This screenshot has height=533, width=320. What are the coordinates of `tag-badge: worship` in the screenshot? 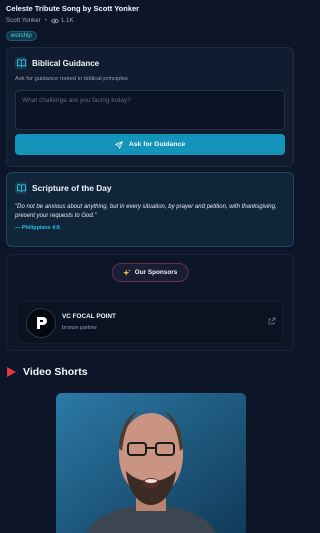 It's located at (21, 36).